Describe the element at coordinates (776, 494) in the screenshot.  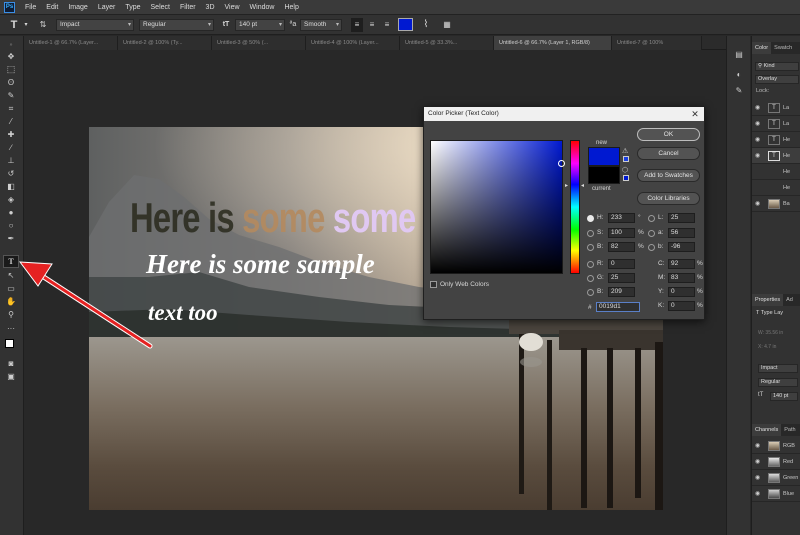
I see `channel-row-blue: ◉ Blue` at that location.